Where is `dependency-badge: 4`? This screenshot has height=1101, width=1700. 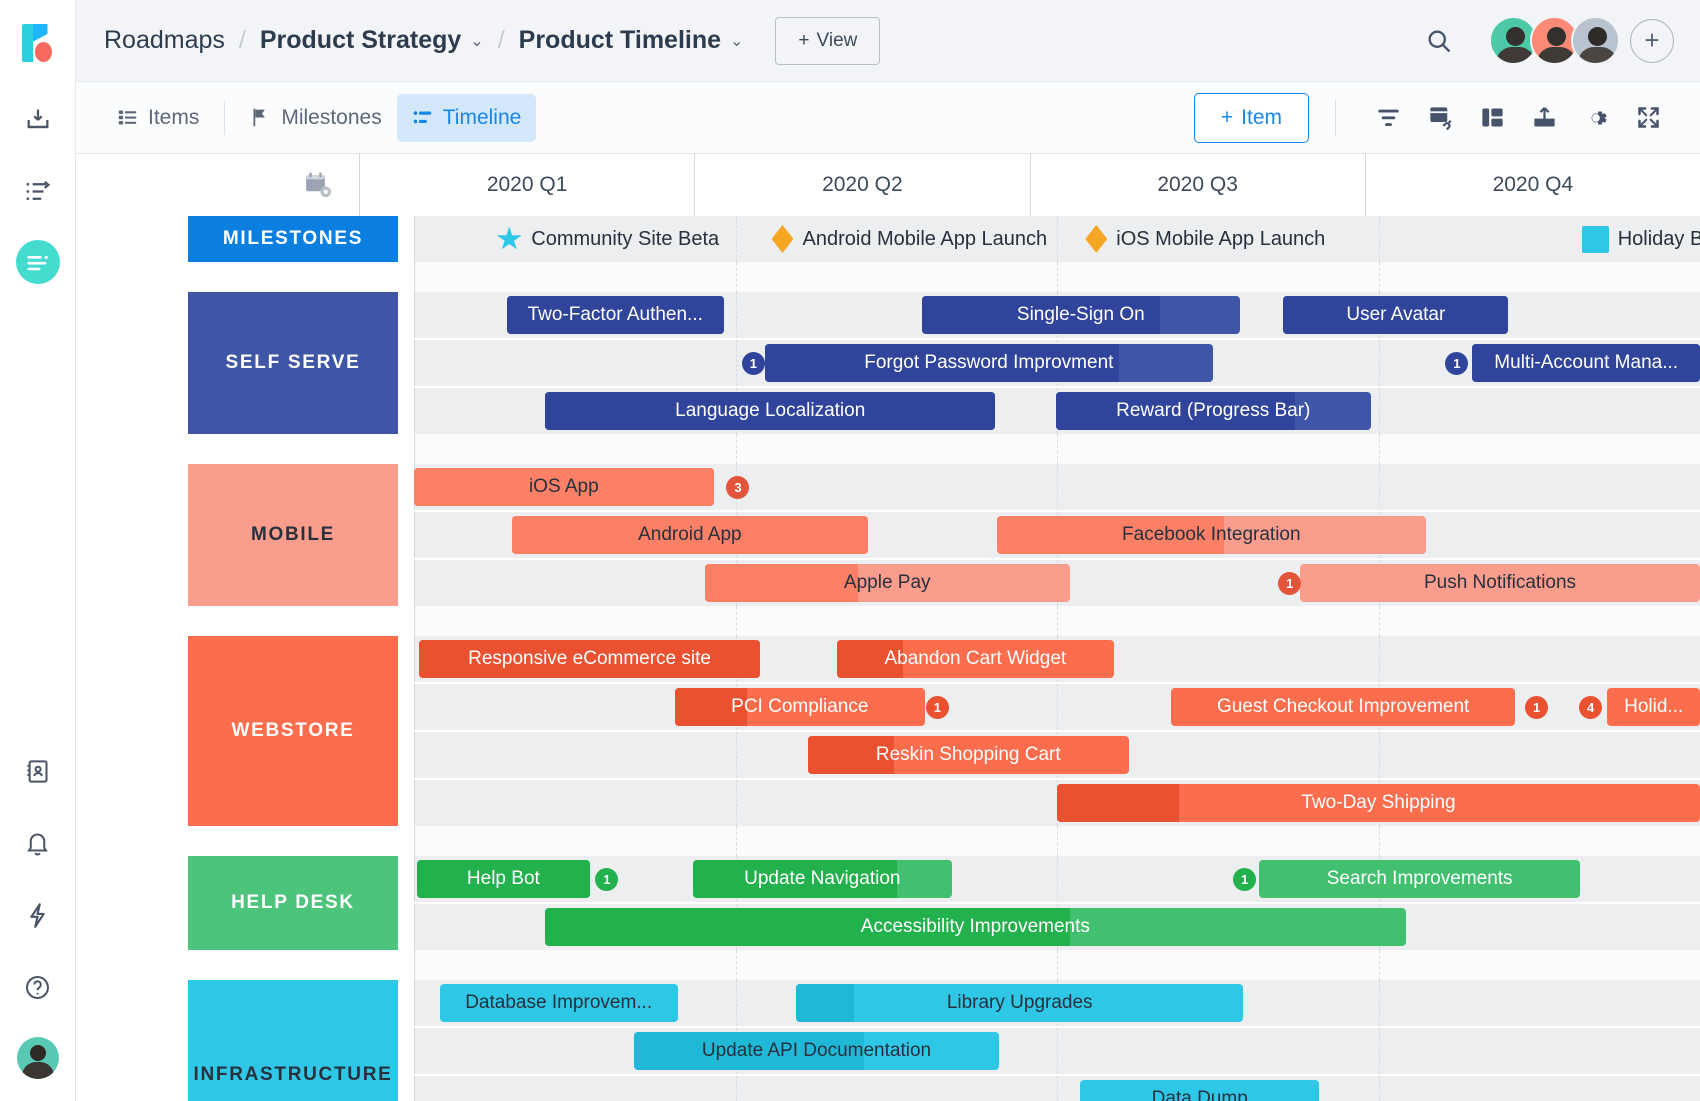 dependency-badge: 4 is located at coordinates (1591, 707).